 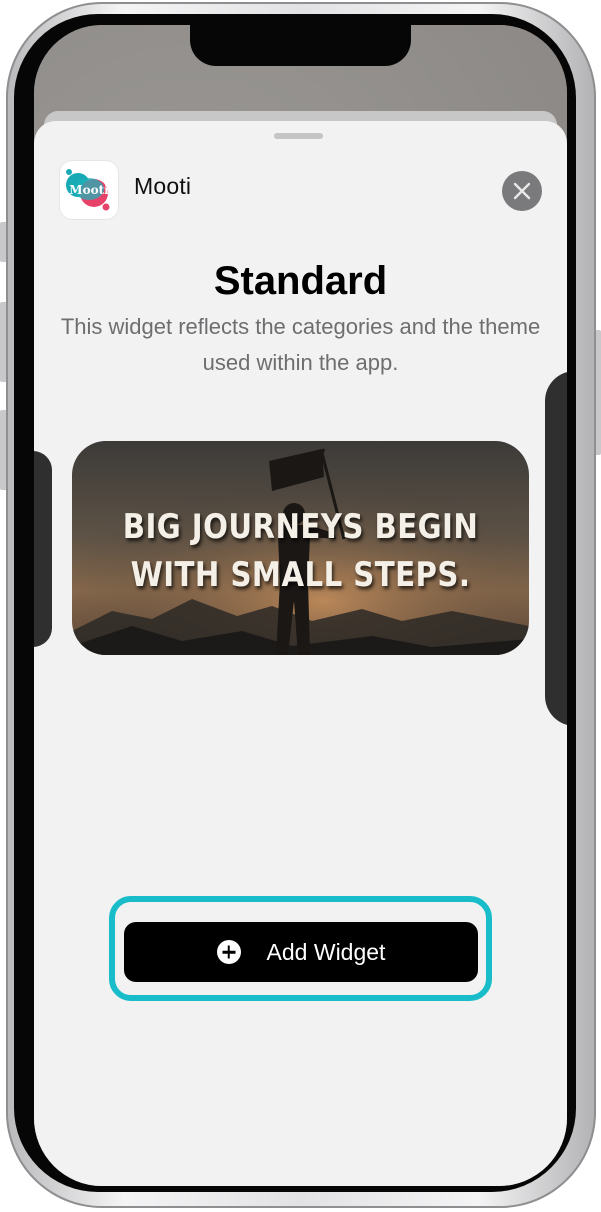 I want to click on widget-title: Standard, so click(x=300, y=281).